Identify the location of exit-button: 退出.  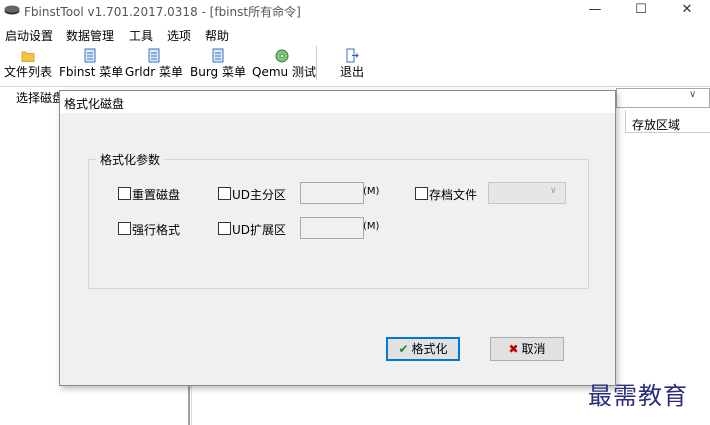
(352, 64).